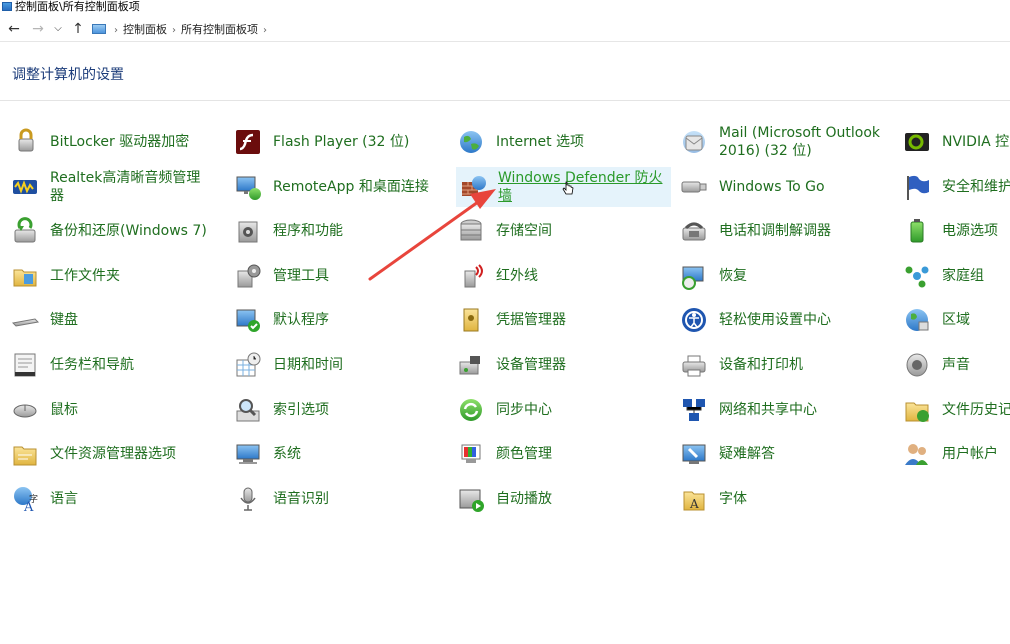 The image size is (1010, 644). What do you see at coordinates (14, 29) in the screenshot?
I see `back-arrow-icon: ←` at bounding box center [14, 29].